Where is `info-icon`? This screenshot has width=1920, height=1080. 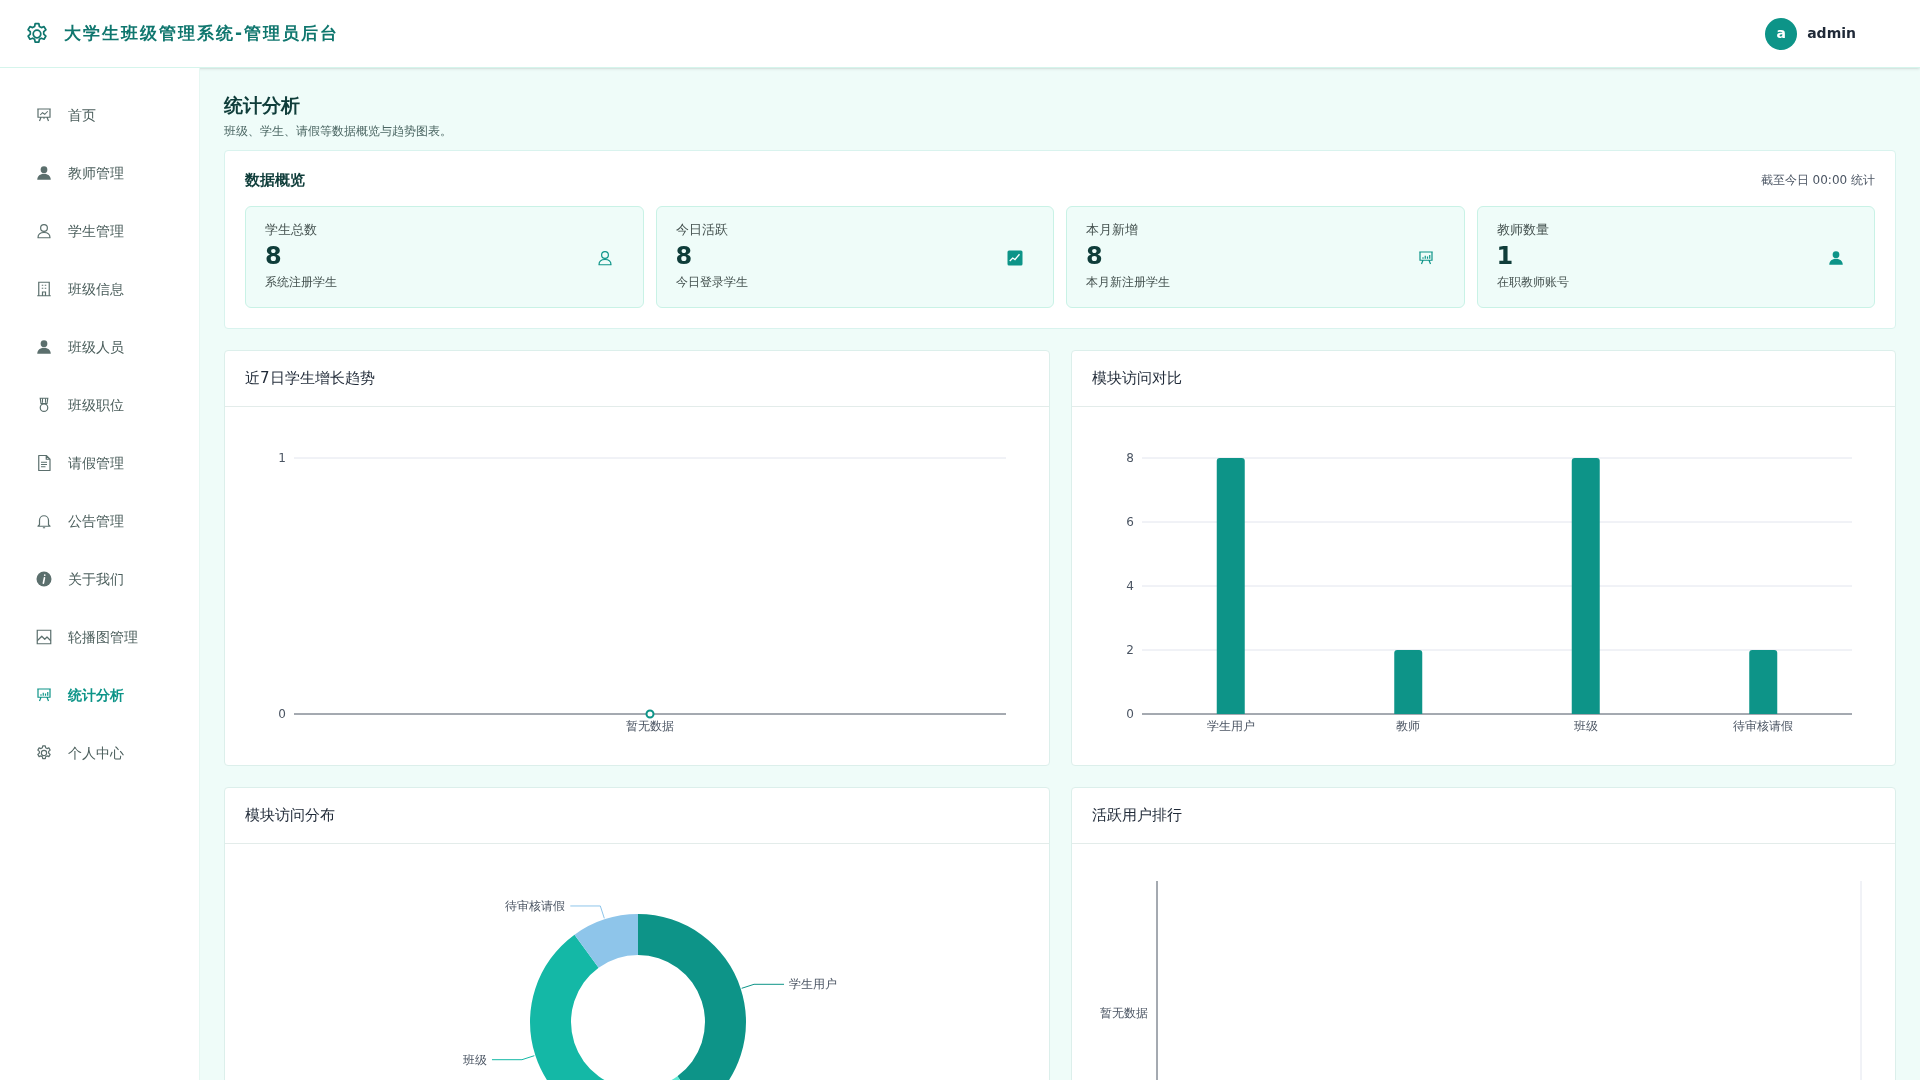 info-icon is located at coordinates (44, 579).